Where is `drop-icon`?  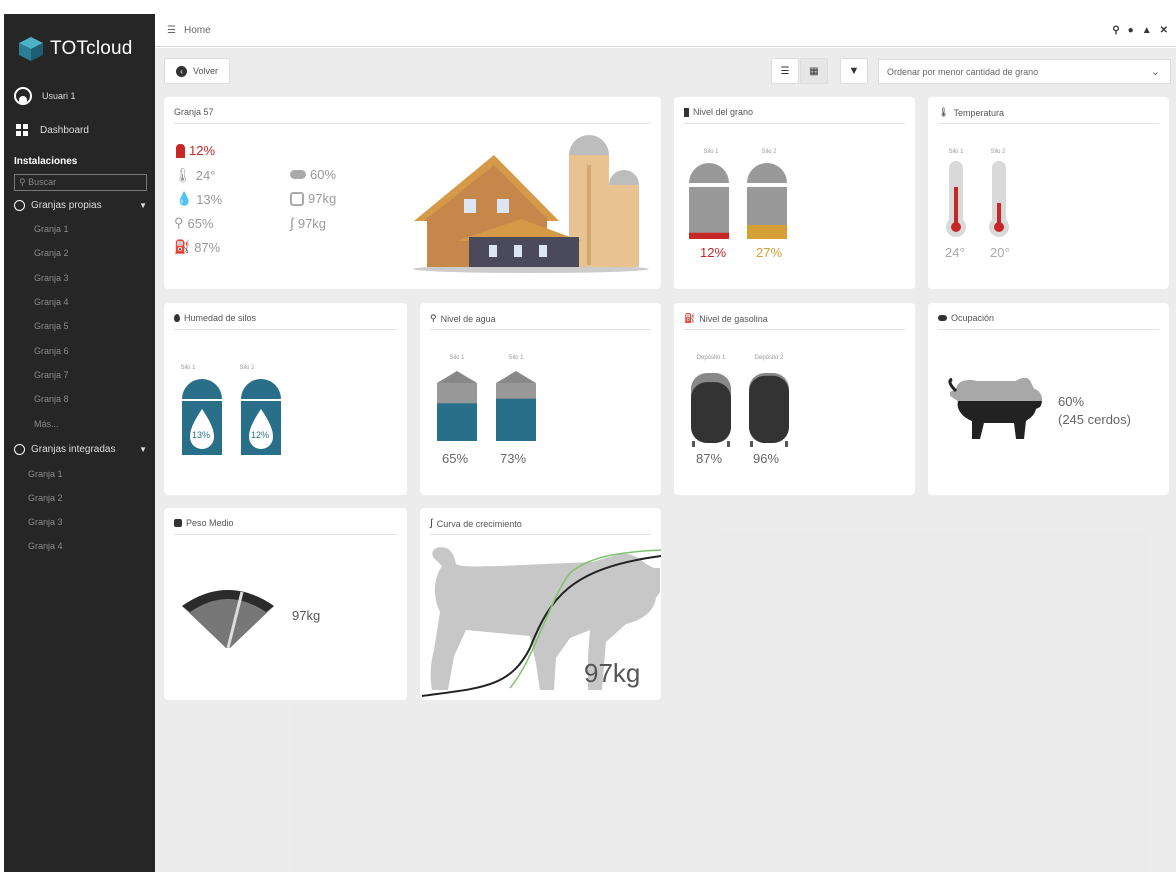
drop-icon is located at coordinates (177, 318).